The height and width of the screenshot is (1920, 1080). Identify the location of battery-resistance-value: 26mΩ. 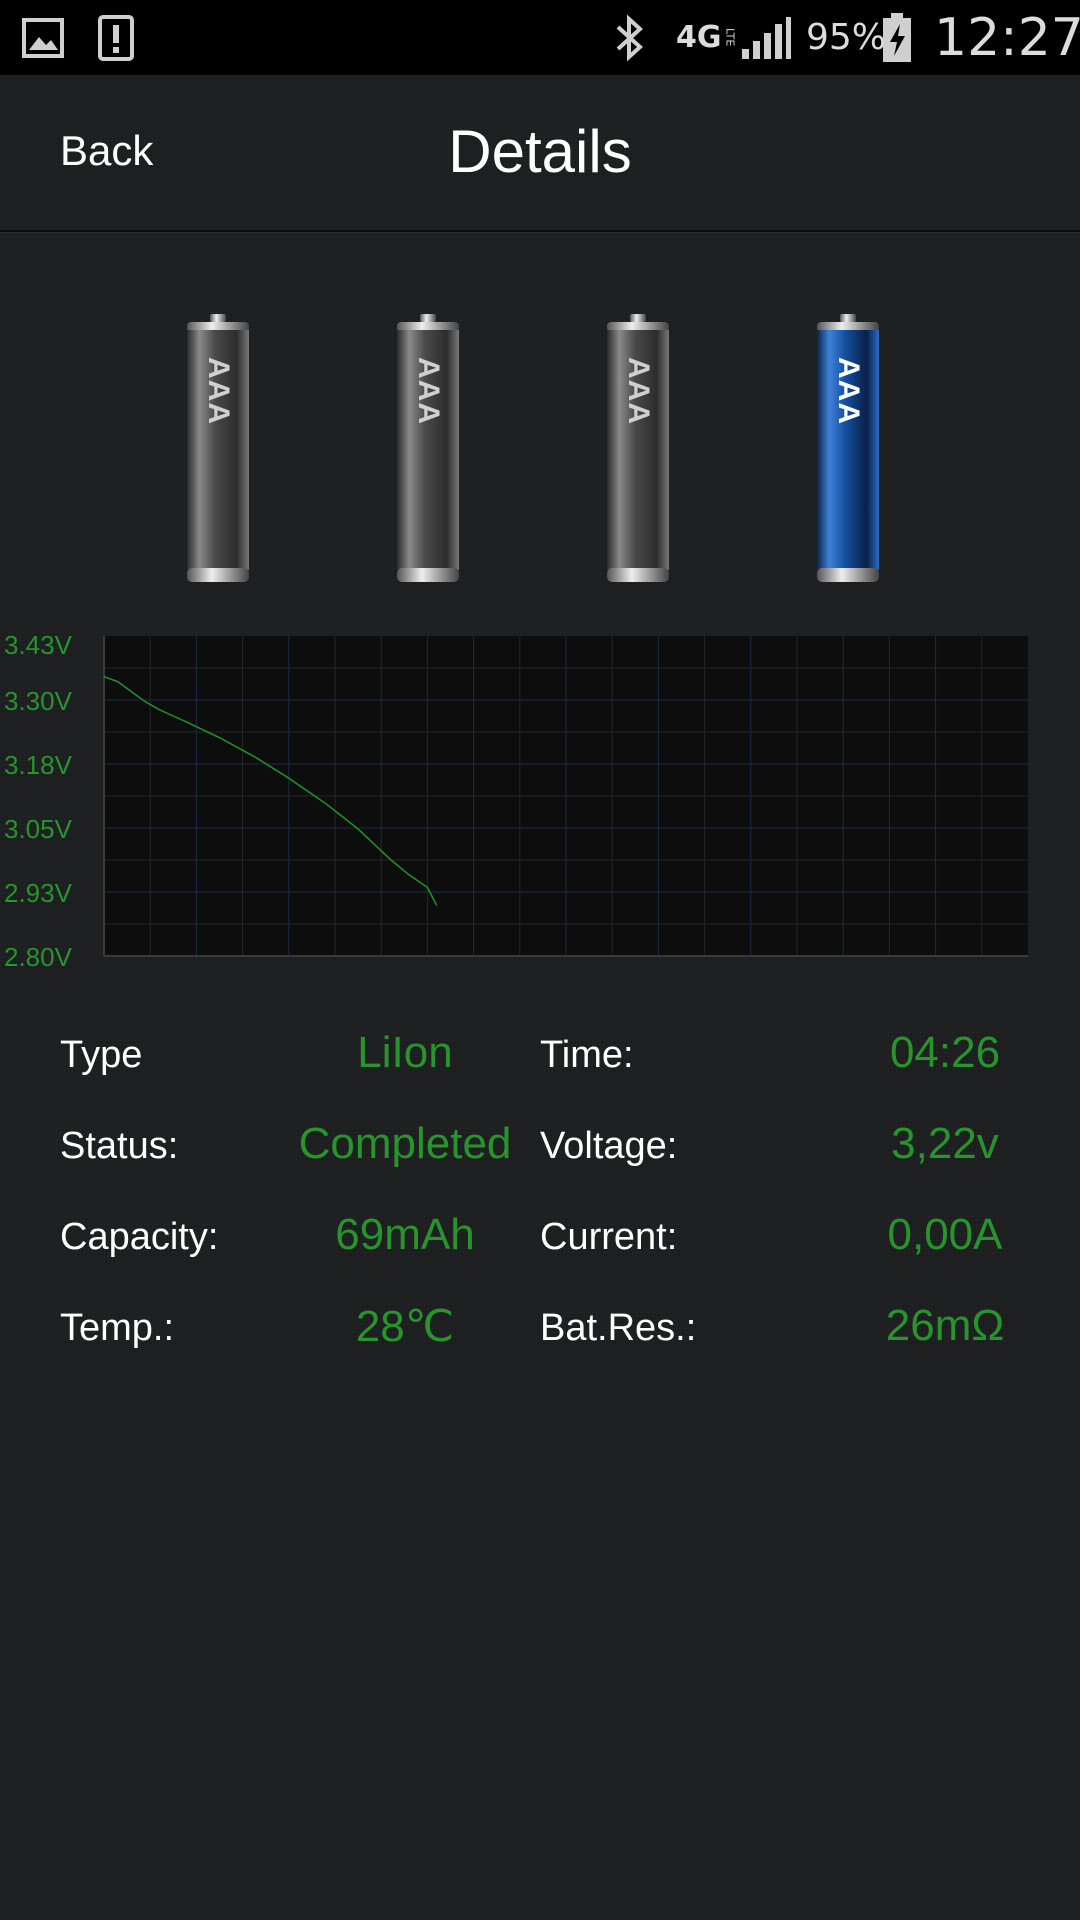
(945, 1325).